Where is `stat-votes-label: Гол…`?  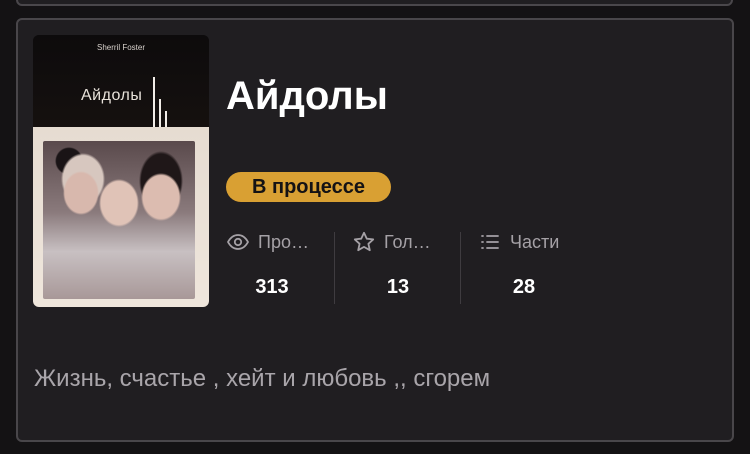
stat-votes-label: Гол… is located at coordinates (407, 241).